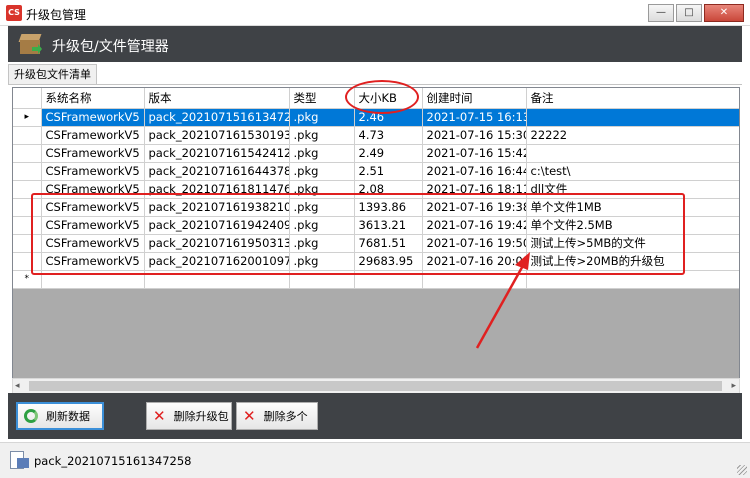 The width and height of the screenshot is (750, 478). What do you see at coordinates (689, 13) in the screenshot?
I see `maximize-button: □` at bounding box center [689, 13].